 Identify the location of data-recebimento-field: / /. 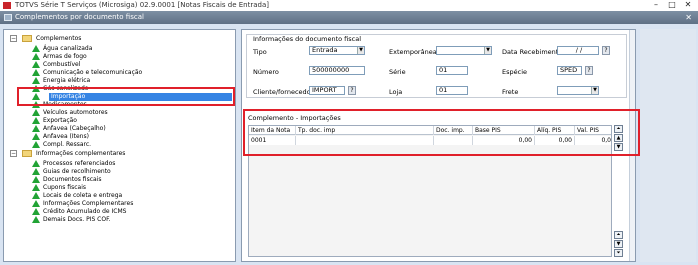
(578, 50).